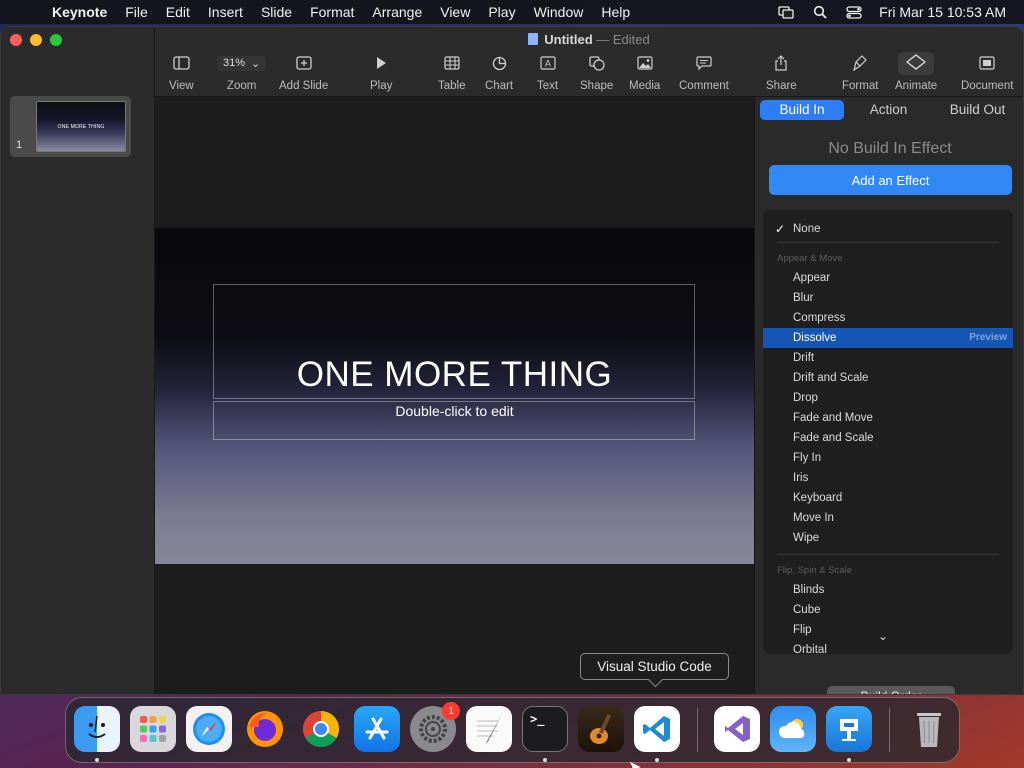 This screenshot has height=768, width=1024. What do you see at coordinates (820, 12) in the screenshot?
I see `spotlight-search-icon` at bounding box center [820, 12].